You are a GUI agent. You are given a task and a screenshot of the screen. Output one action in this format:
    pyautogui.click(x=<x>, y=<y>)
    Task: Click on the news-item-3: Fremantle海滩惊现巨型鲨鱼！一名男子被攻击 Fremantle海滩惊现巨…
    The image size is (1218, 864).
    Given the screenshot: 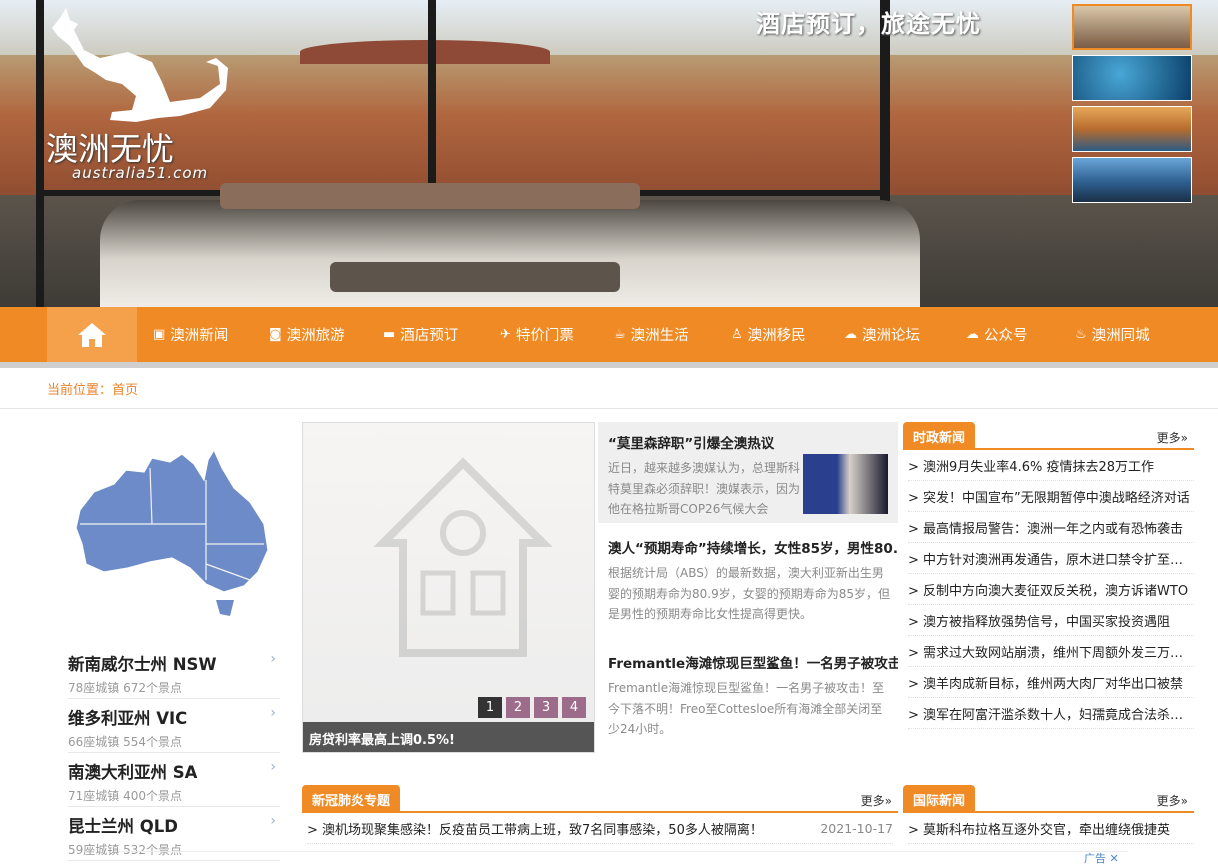 What is the action you would take?
    pyautogui.click(x=748, y=696)
    